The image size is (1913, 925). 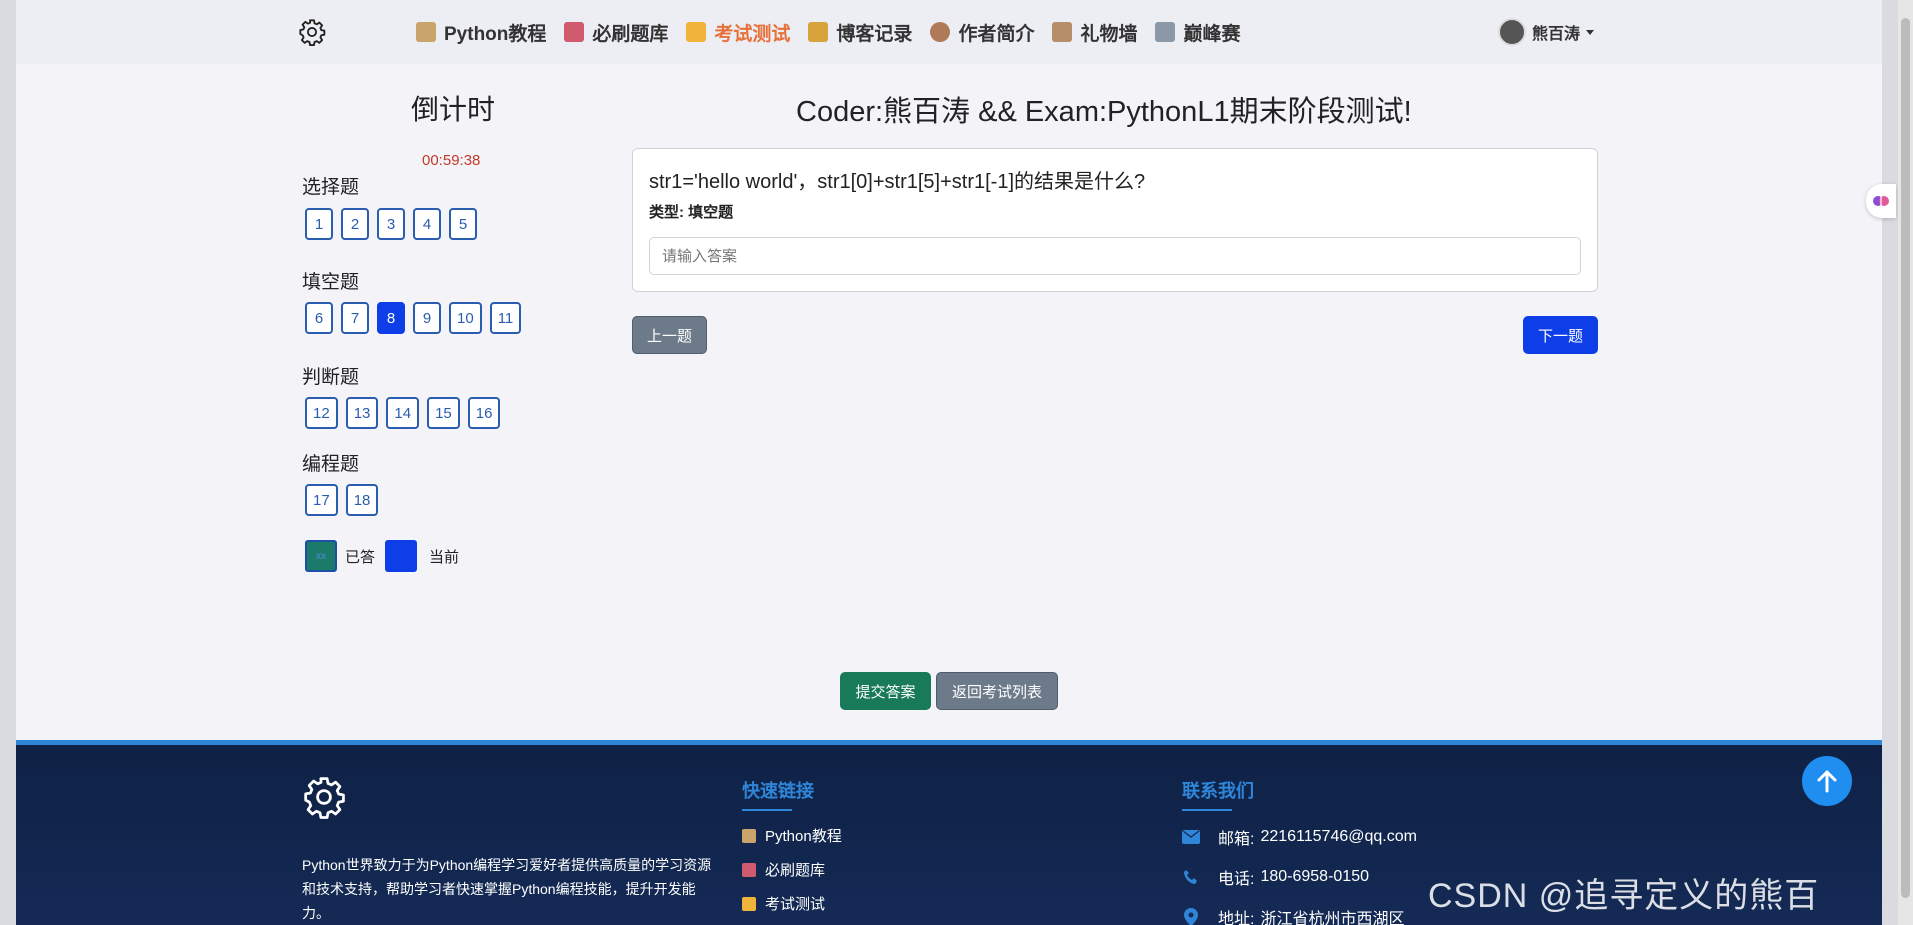 I want to click on question-button: 2, so click(x=355, y=224).